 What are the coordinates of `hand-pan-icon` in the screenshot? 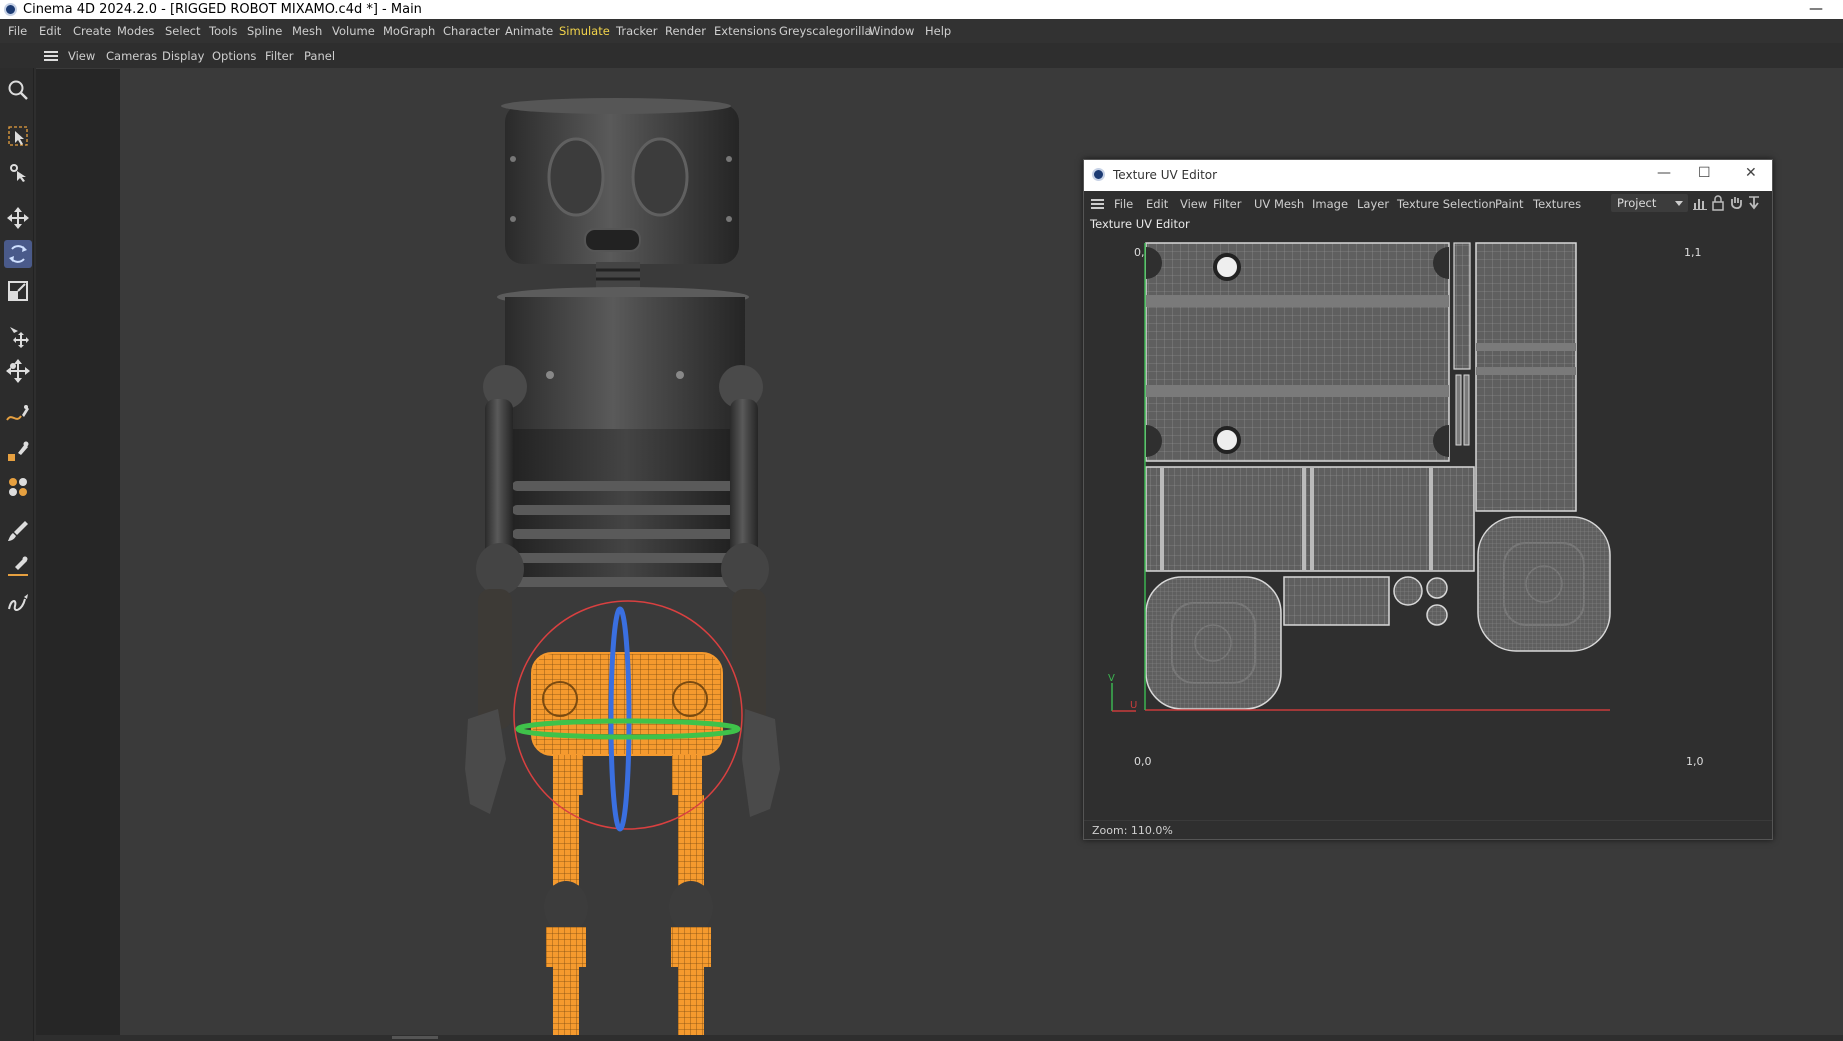 It's located at (1736, 203).